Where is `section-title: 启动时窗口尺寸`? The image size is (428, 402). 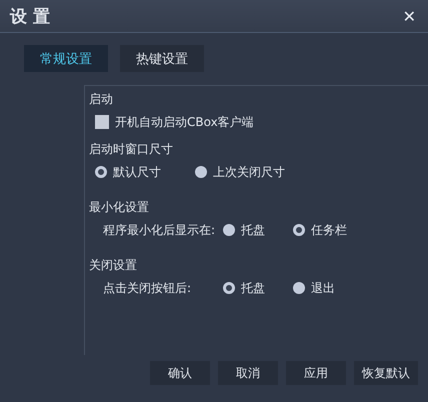 section-title: 启动时窗口尺寸 is located at coordinates (131, 149).